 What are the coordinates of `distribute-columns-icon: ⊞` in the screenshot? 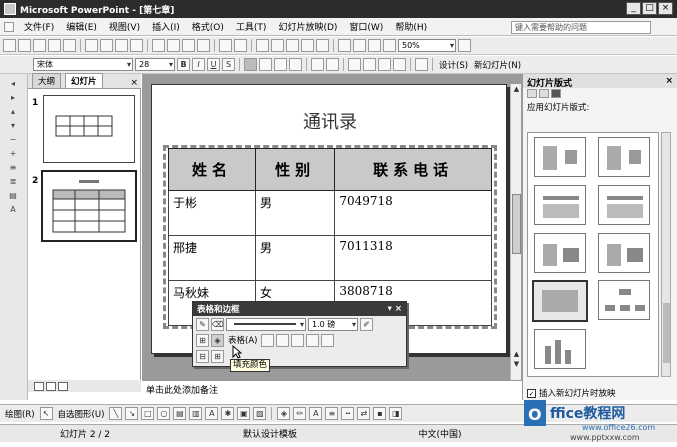 It's located at (217, 356).